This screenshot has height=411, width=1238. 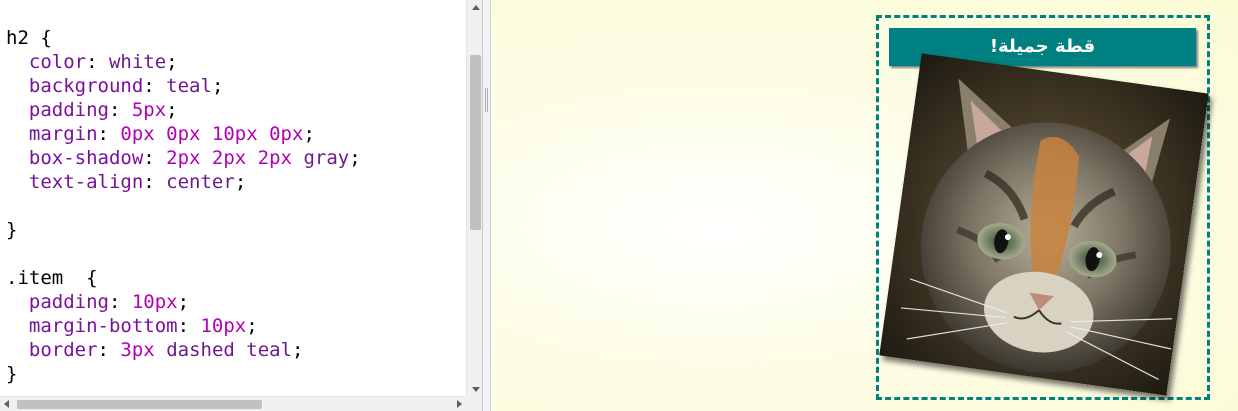 What do you see at coordinates (486, 100) in the screenshot?
I see `splitter-grip-icon` at bounding box center [486, 100].